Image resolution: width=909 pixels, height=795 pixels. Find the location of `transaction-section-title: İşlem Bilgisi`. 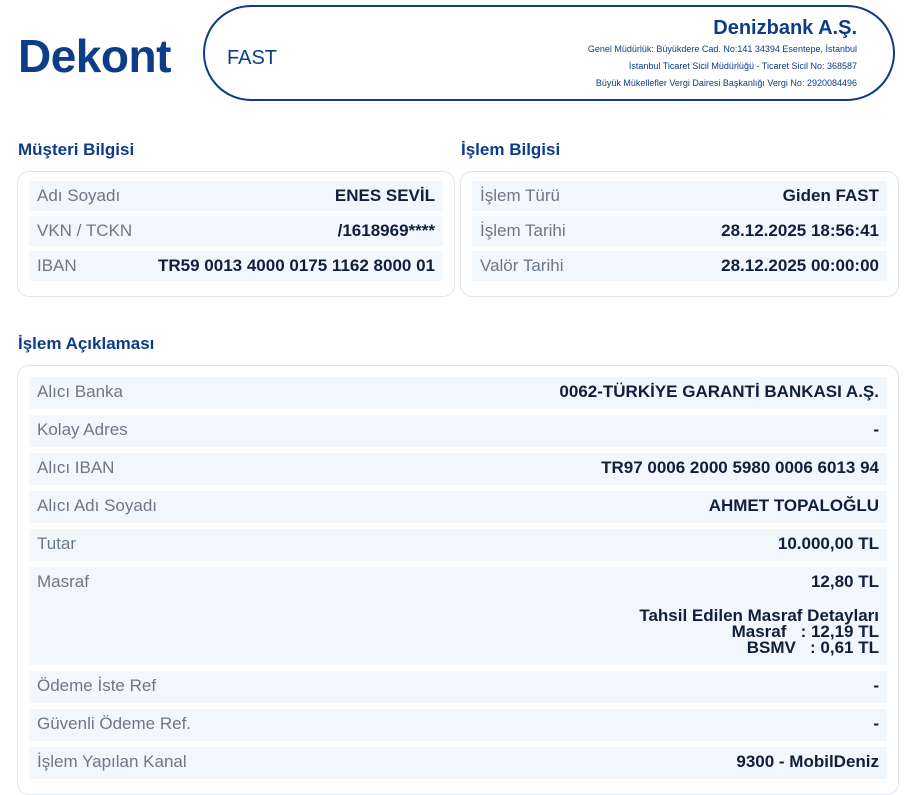

transaction-section-title: İşlem Bilgisi is located at coordinates (511, 149).